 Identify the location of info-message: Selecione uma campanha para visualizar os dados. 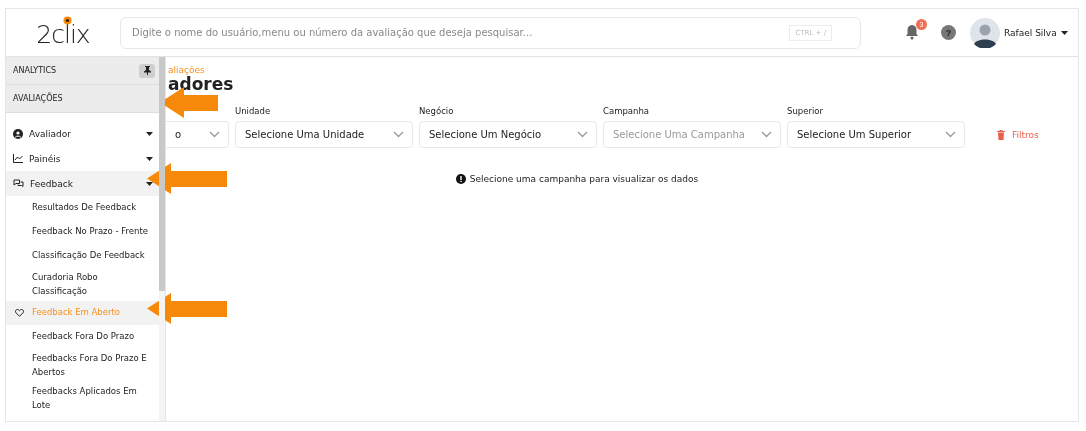
(577, 178).